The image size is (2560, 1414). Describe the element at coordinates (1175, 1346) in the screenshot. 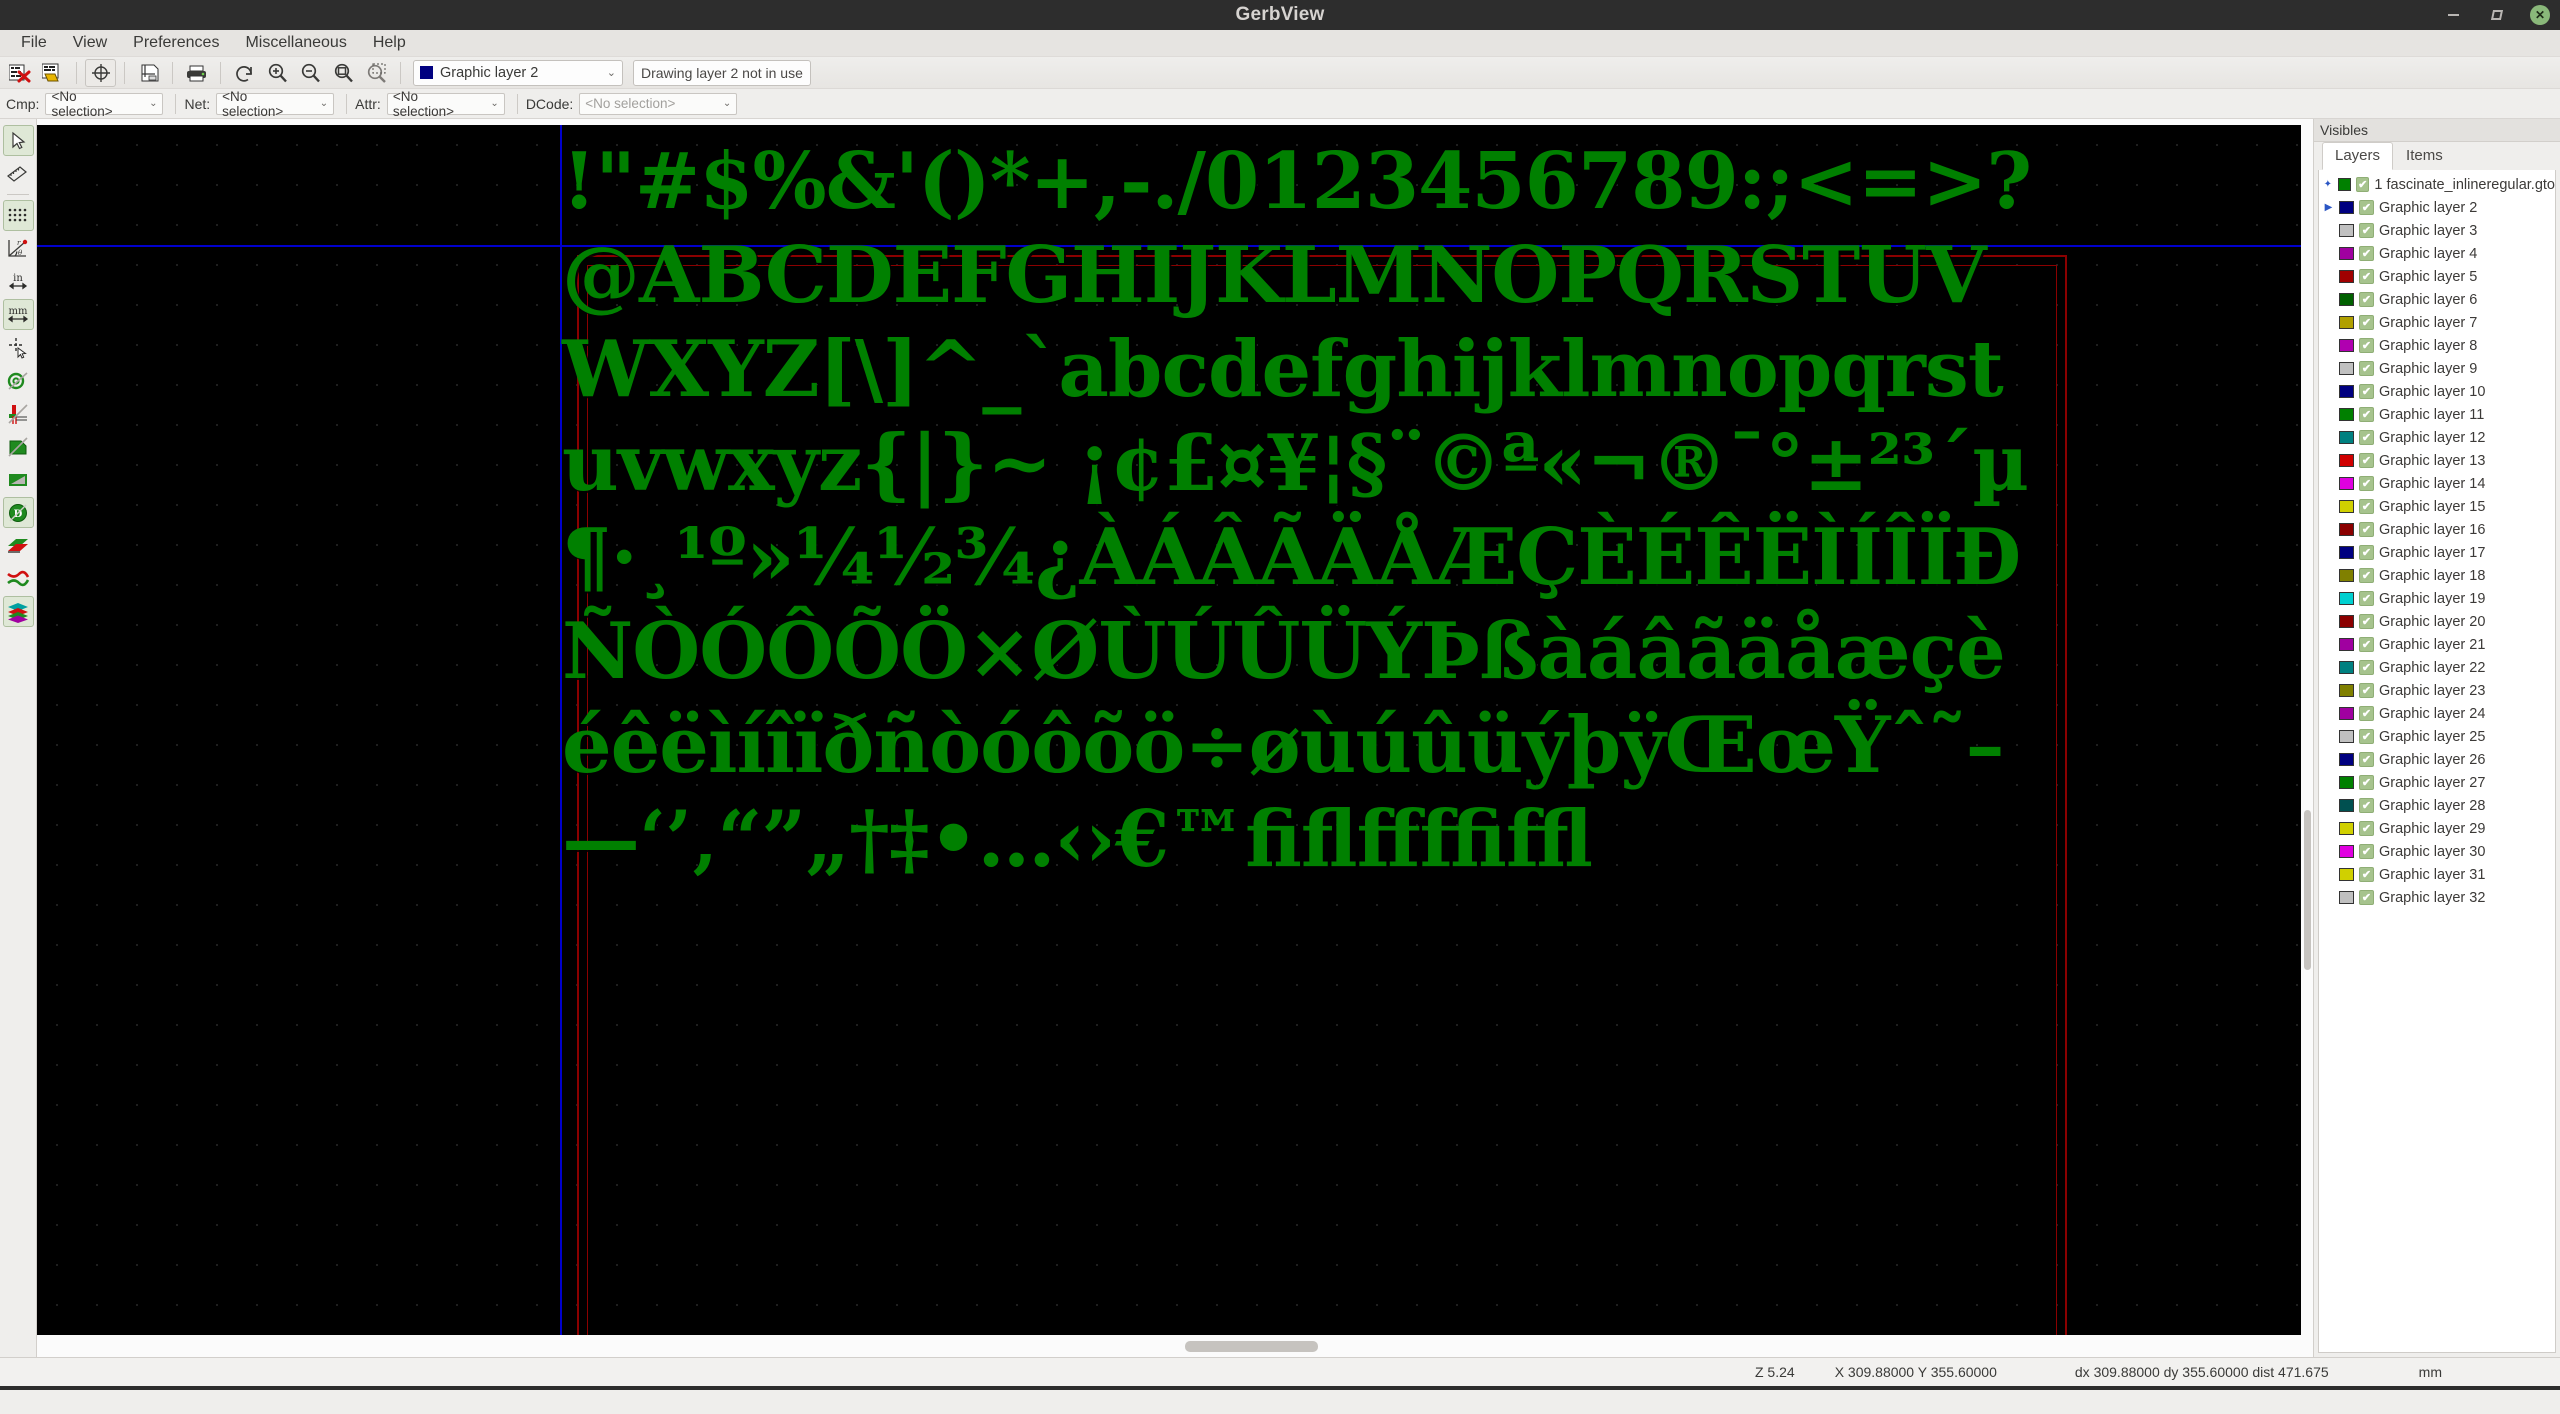

I see `canvas-horizontal-scrollbar` at that location.